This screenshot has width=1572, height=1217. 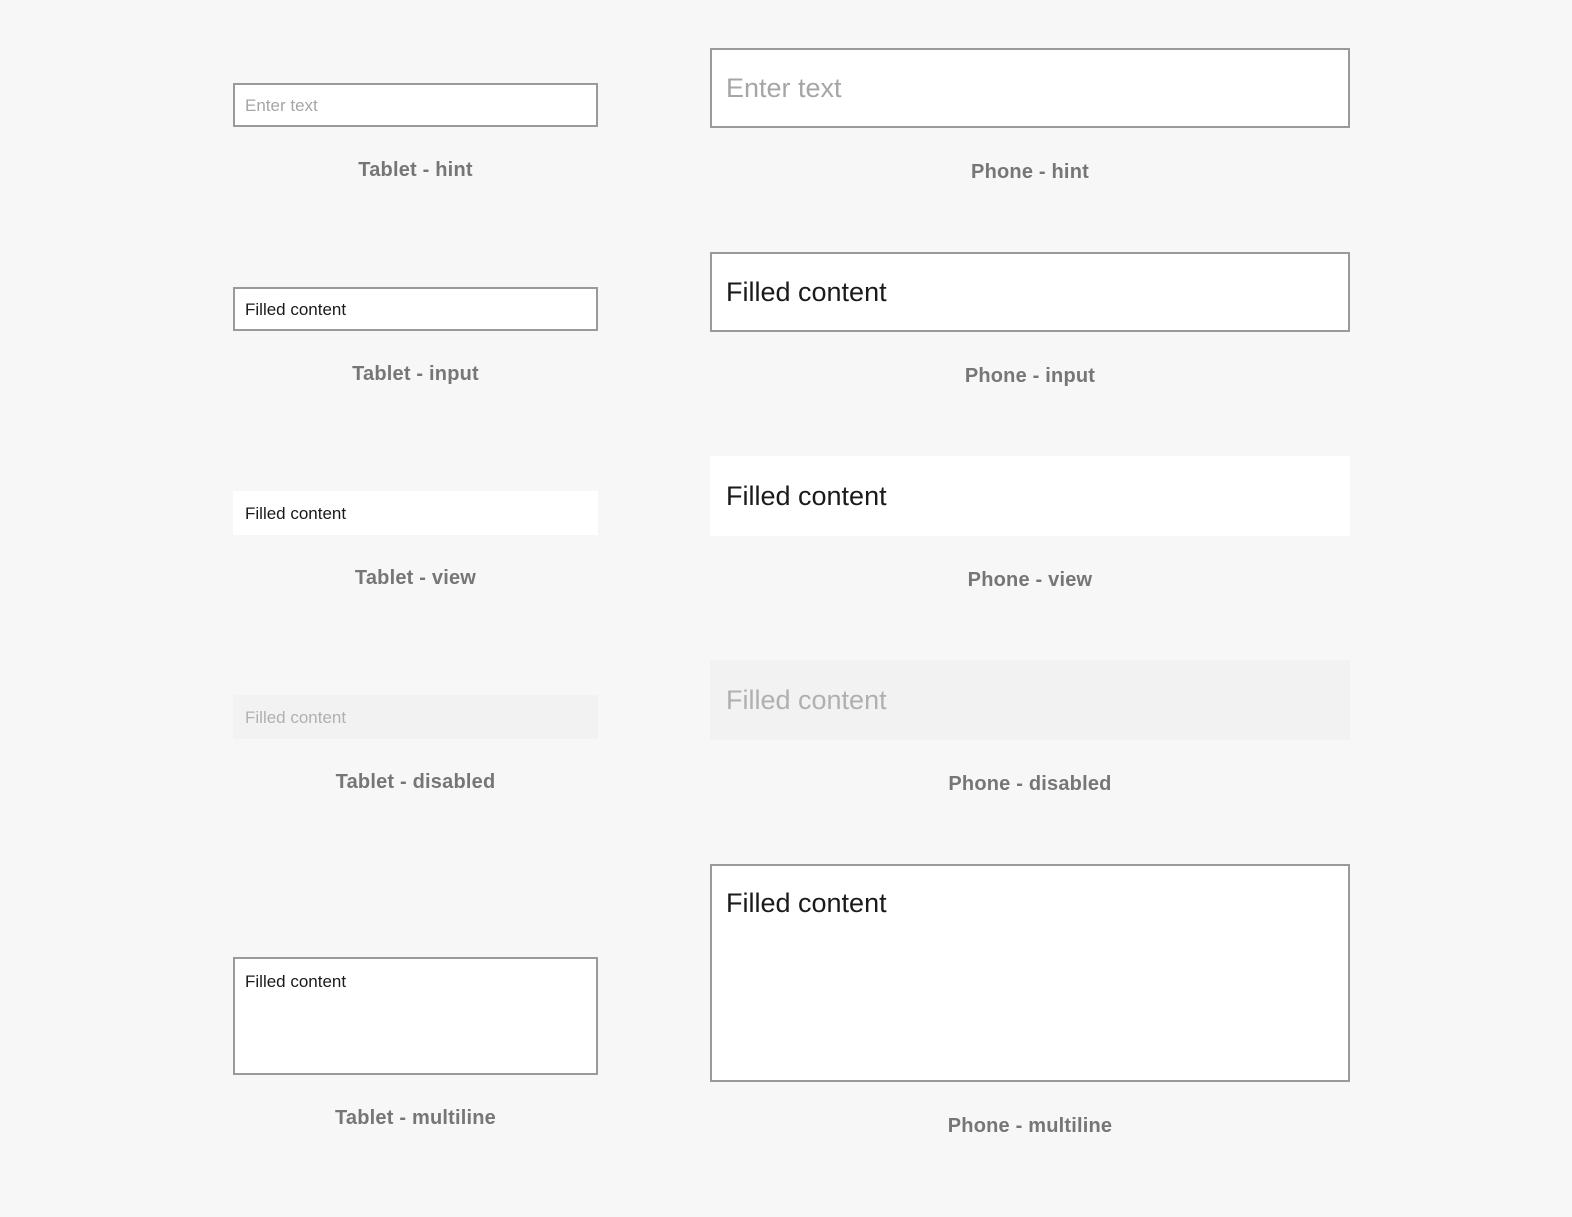 I want to click on tablet-view-value-text: Filled content, so click(x=296, y=513).